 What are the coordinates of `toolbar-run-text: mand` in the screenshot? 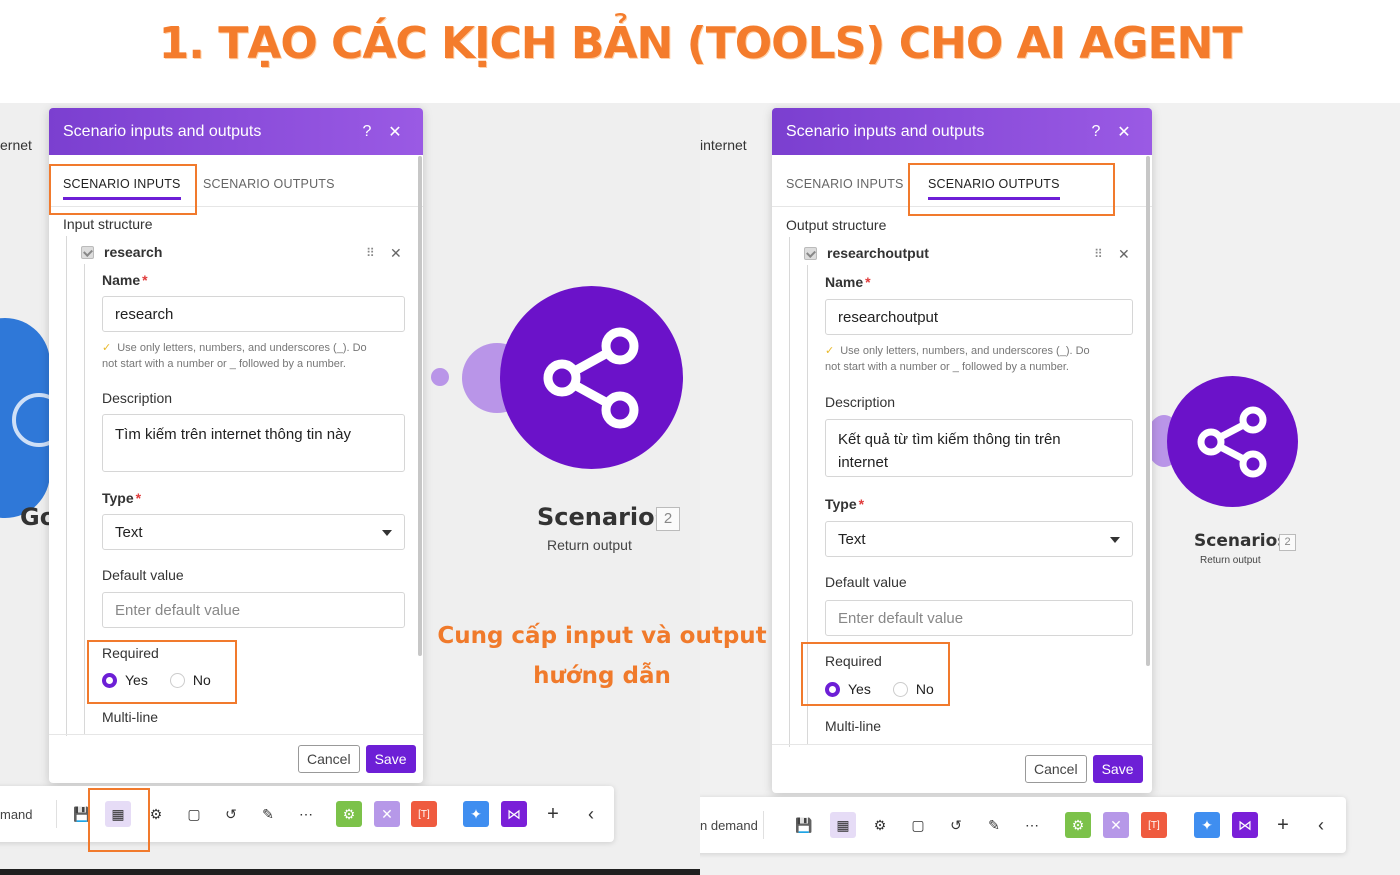 It's located at (16, 814).